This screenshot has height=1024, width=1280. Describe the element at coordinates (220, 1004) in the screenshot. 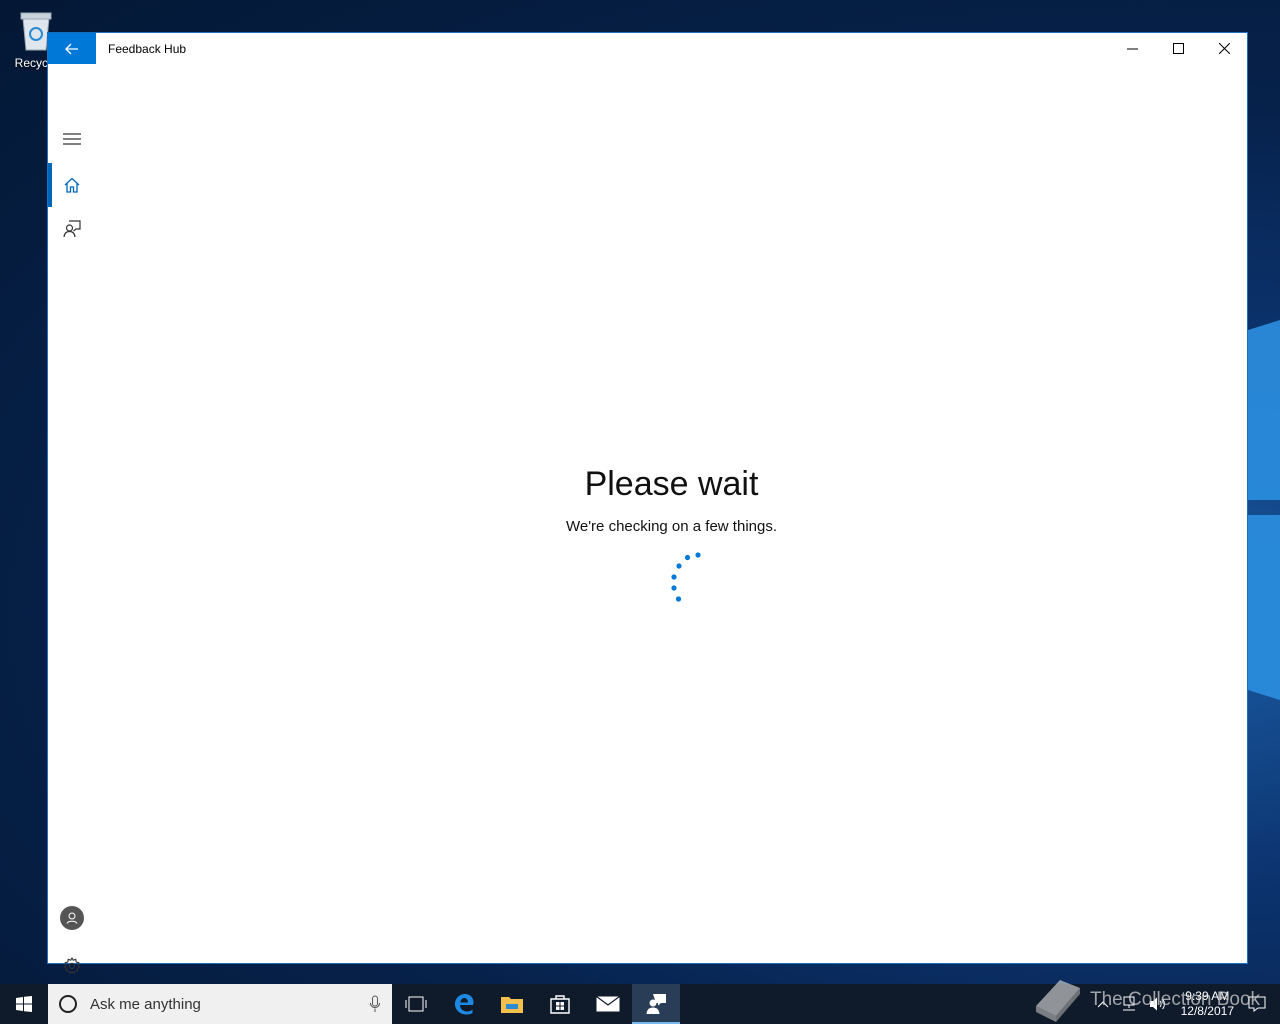

I see `search-box: Ask me anything` at that location.